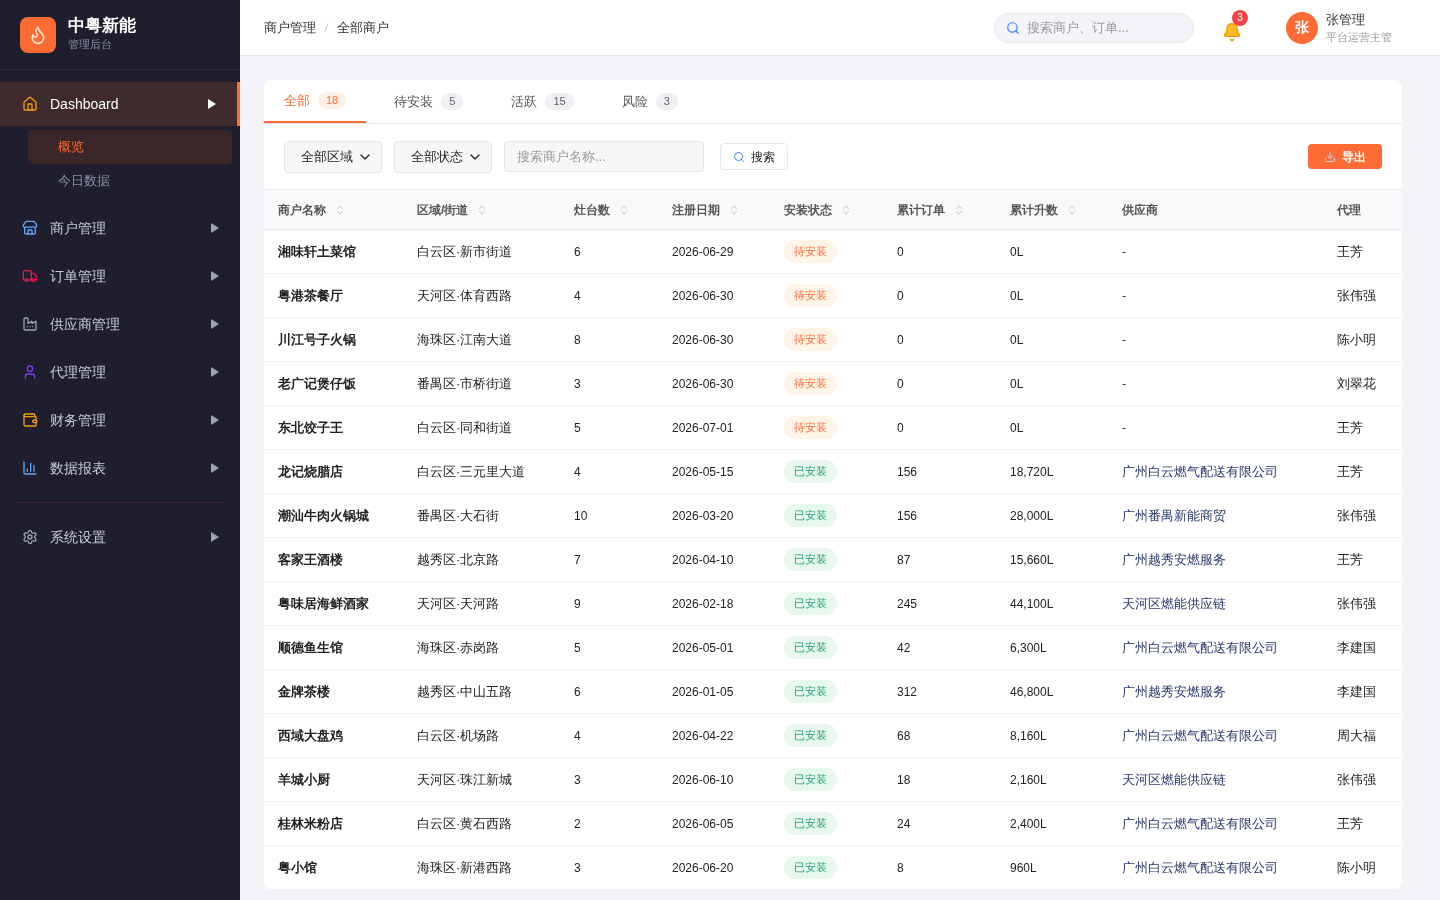  What do you see at coordinates (578, 736) in the screenshot?
I see `table-cell-text: 4` at bounding box center [578, 736].